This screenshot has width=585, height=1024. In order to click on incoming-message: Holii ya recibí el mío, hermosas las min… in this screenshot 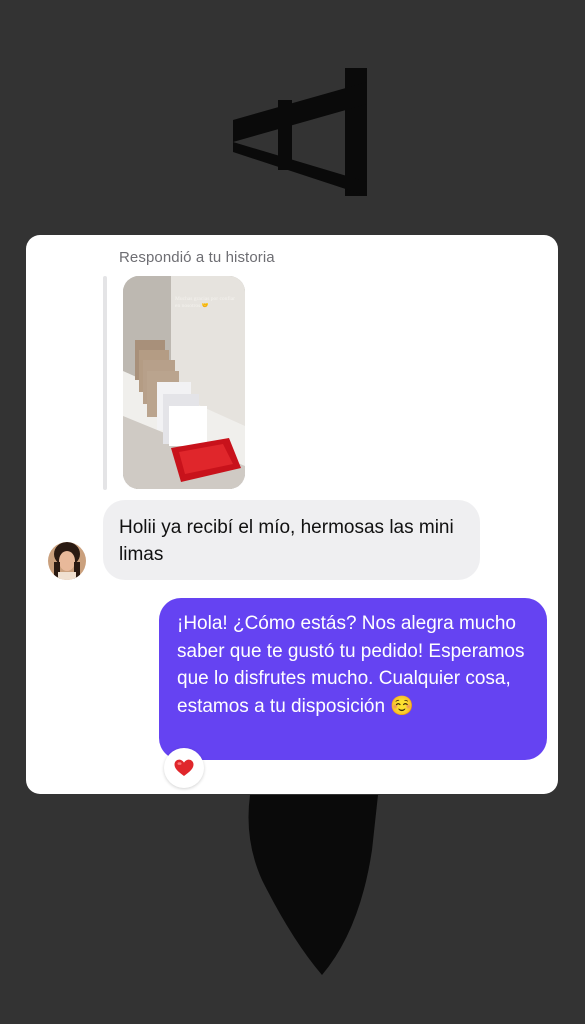, I will do `click(291, 540)`.